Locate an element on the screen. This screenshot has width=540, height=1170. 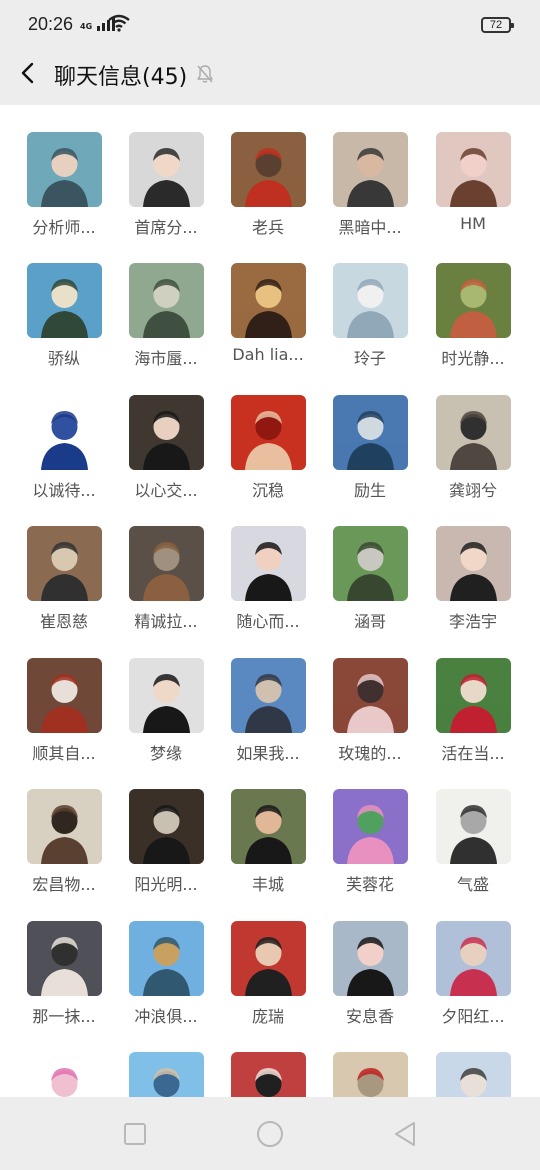
member-name: 龚翊兮 is located at coordinates (472, 490).